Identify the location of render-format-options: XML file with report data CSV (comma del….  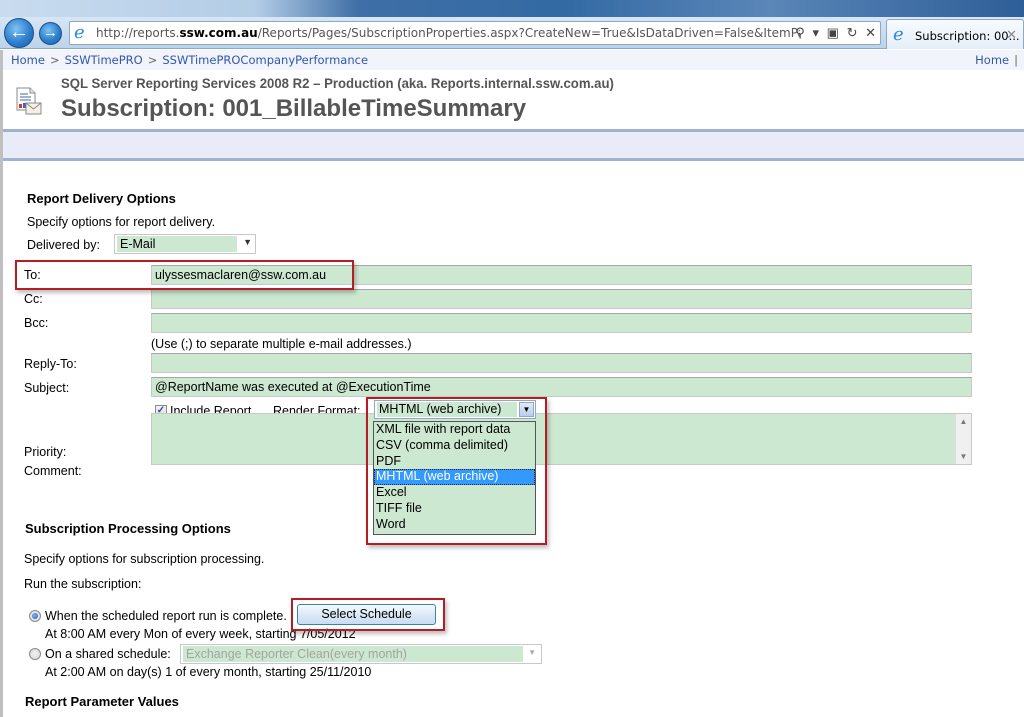
(454, 478).